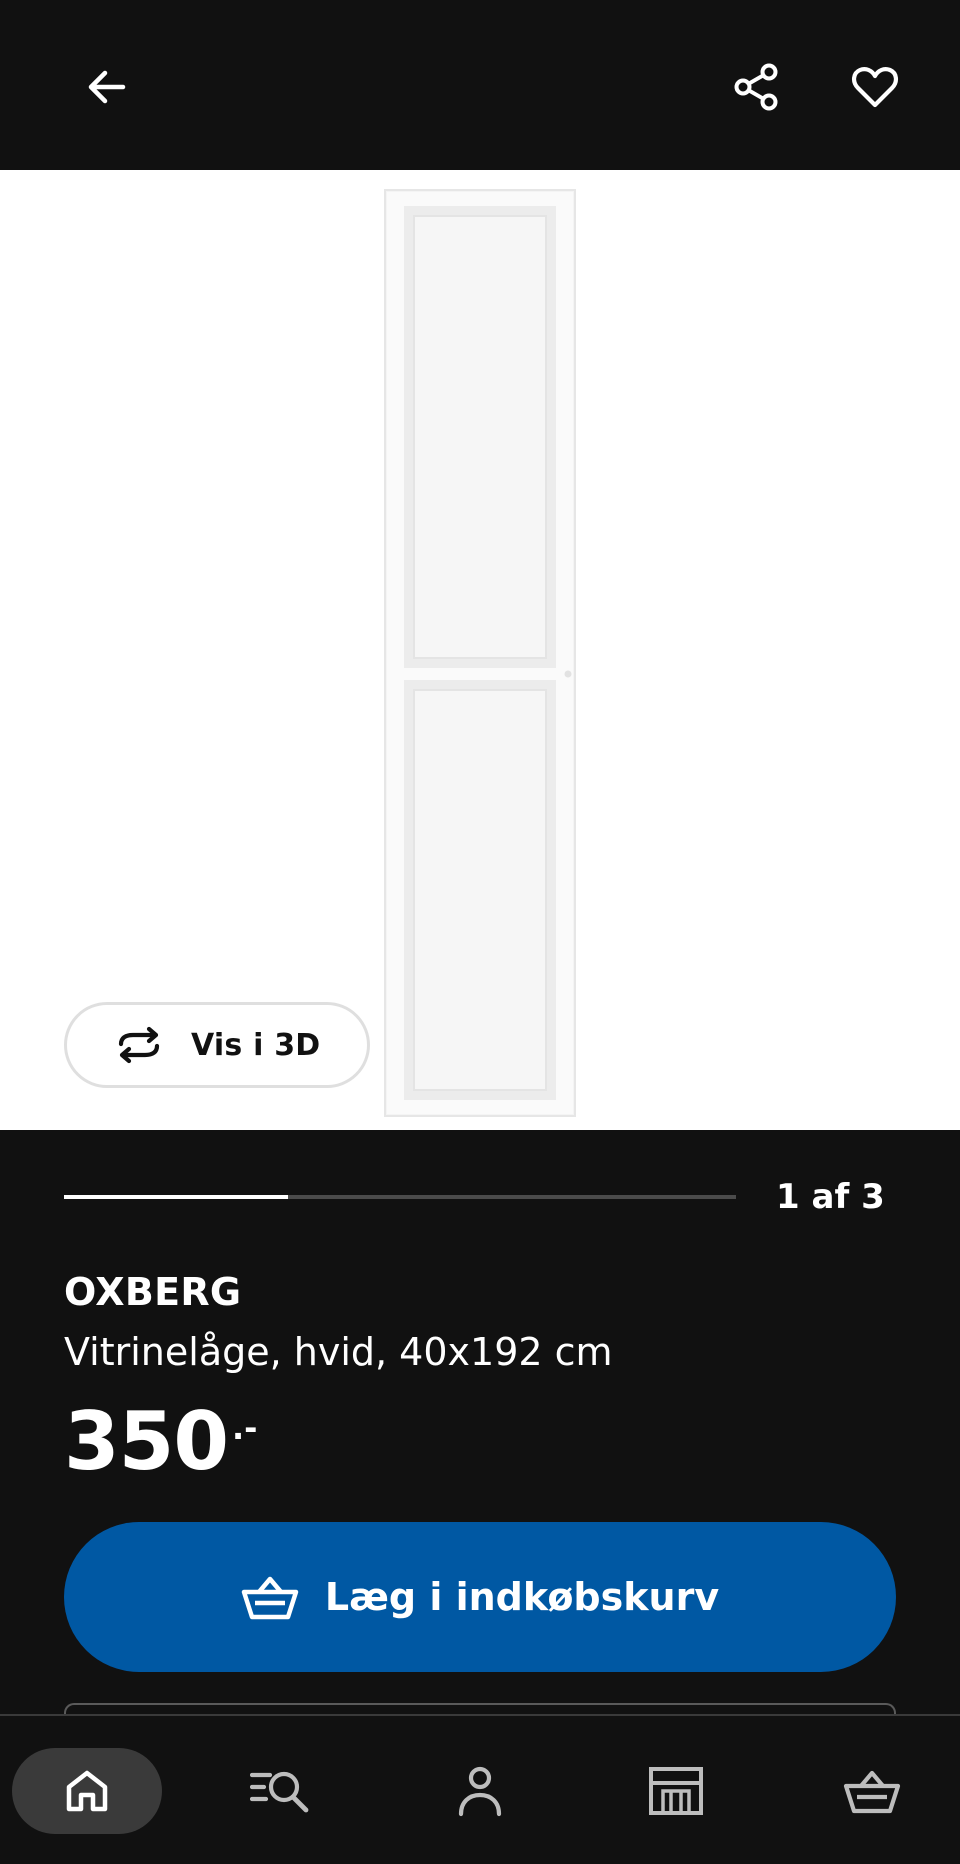  I want to click on product-description: Vitrinelåge, hvid, 40x192 cm, so click(338, 1352).